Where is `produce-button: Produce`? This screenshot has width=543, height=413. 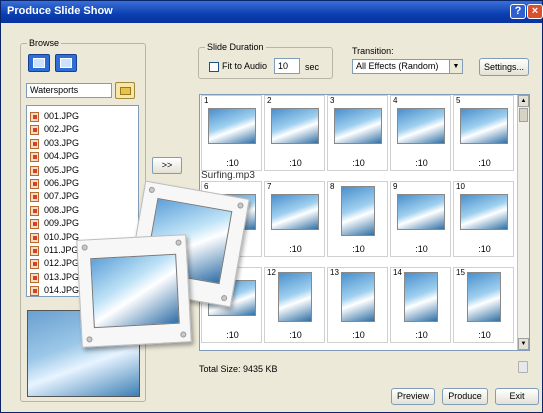
produce-button: Produce is located at coordinates (465, 396).